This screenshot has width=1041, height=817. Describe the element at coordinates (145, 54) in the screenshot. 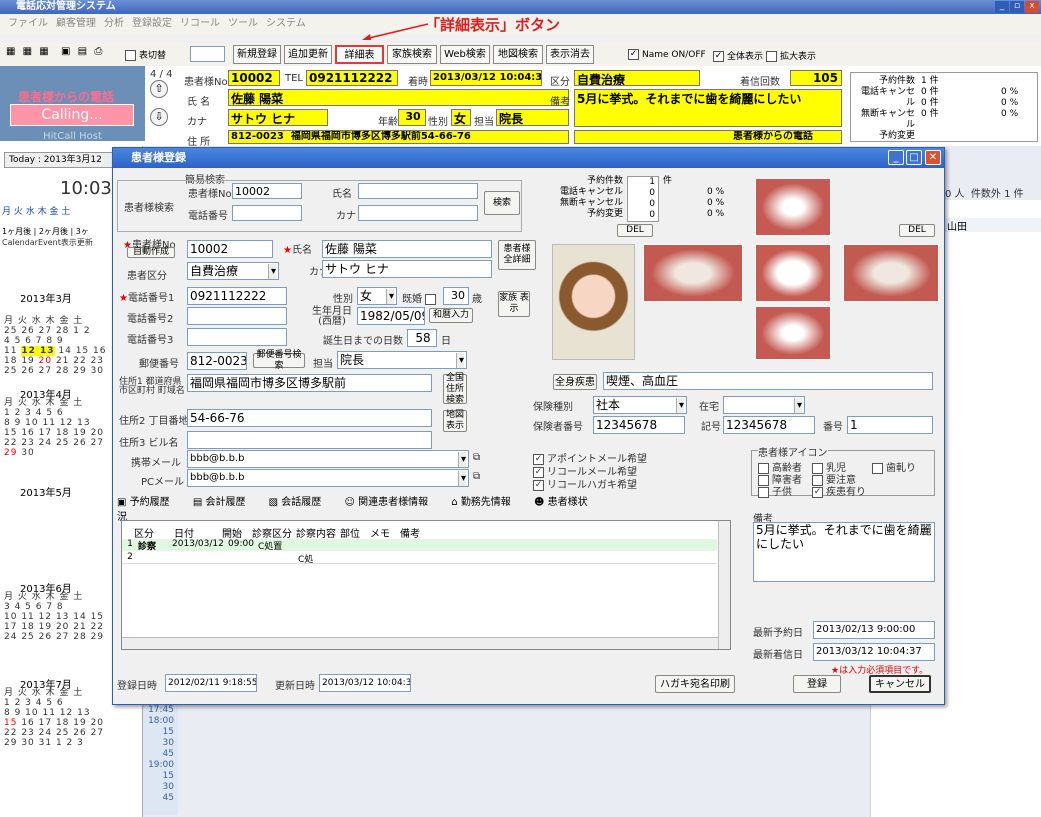

I see `switch-checkbox: 表切替` at that location.